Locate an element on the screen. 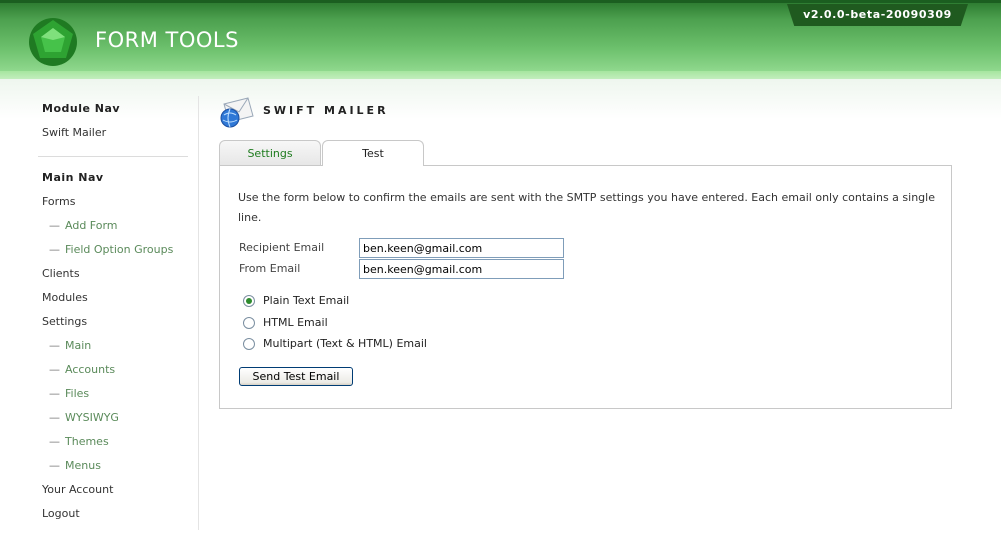 The width and height of the screenshot is (1001, 553). tab-test: Test is located at coordinates (373, 153).